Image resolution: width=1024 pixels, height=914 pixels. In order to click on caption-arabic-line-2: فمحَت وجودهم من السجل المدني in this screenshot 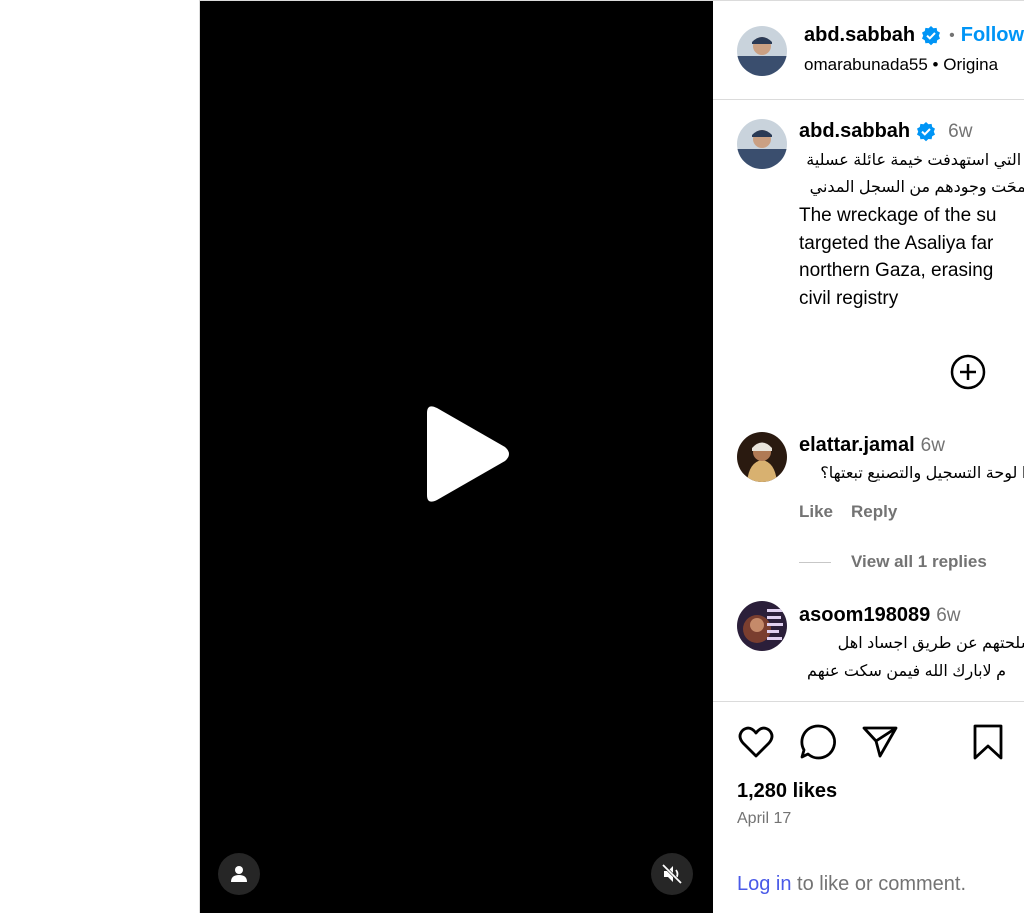, I will do `click(916, 187)`.